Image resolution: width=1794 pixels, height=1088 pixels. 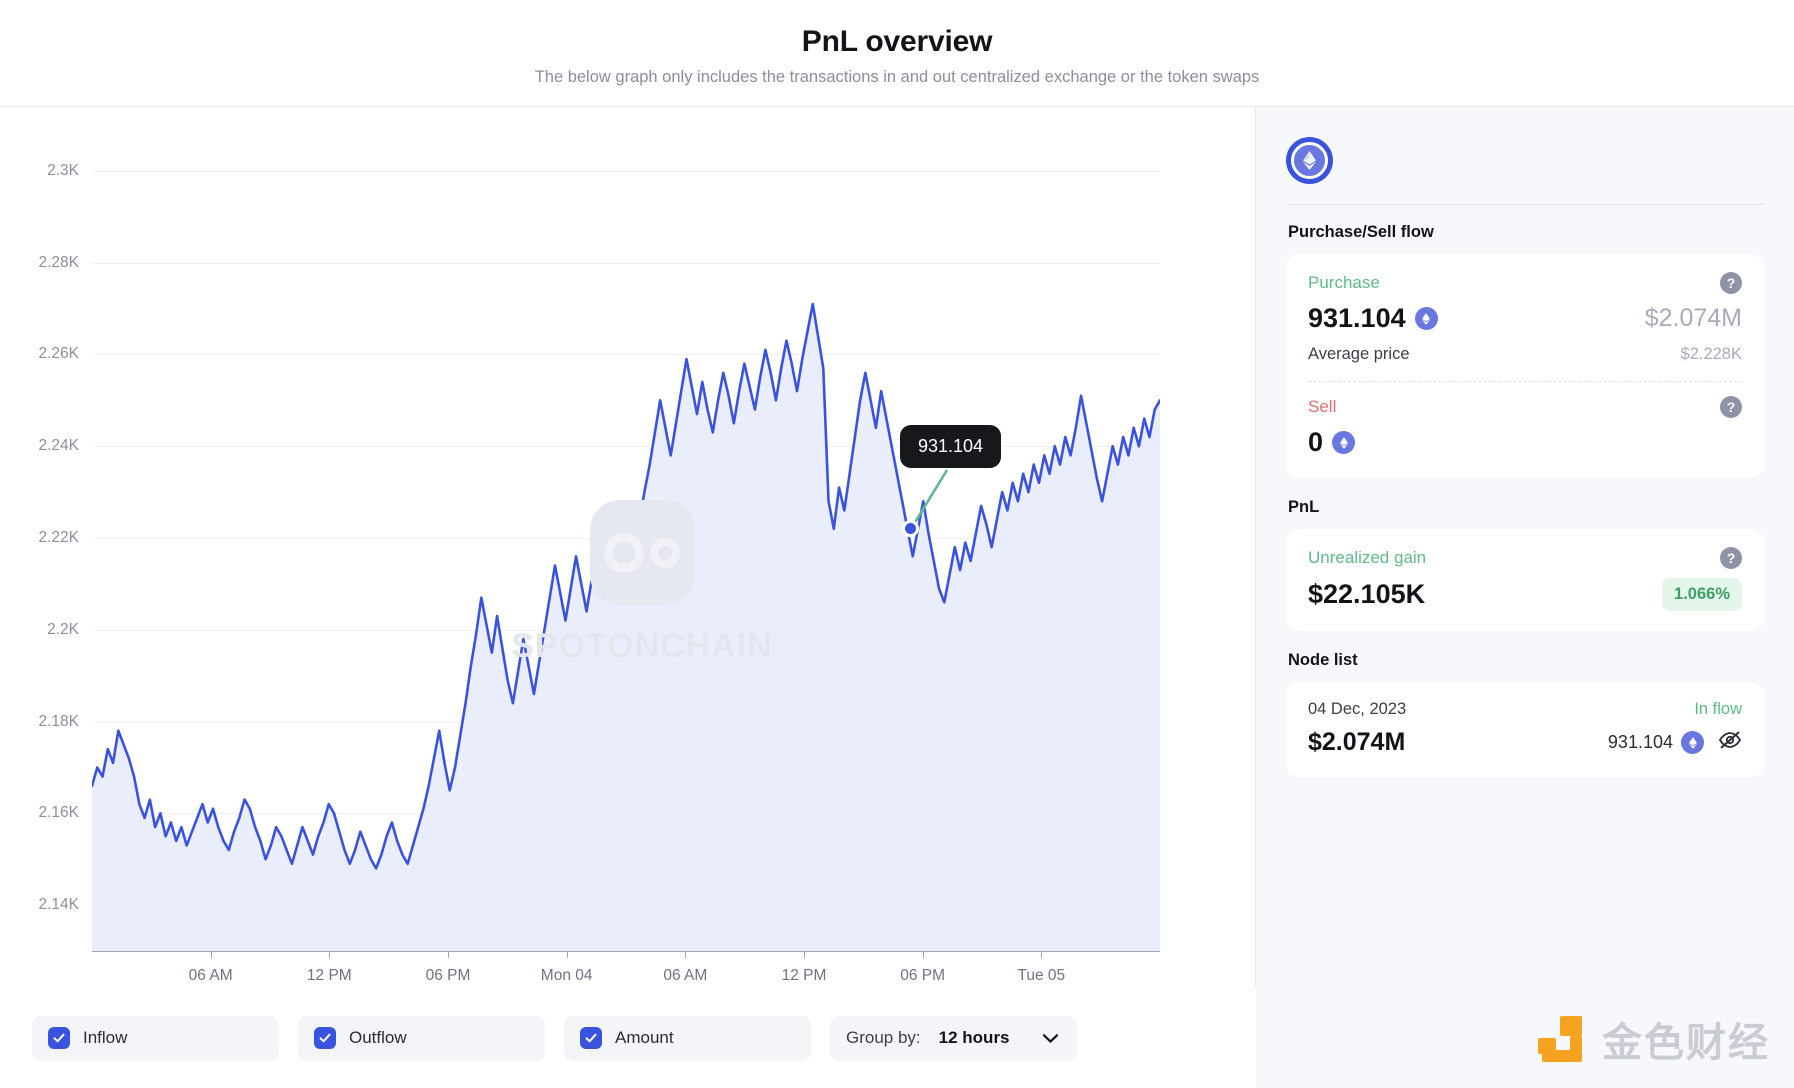 What do you see at coordinates (883, 1037) in the screenshot?
I see `group-by-label: Group by:` at bounding box center [883, 1037].